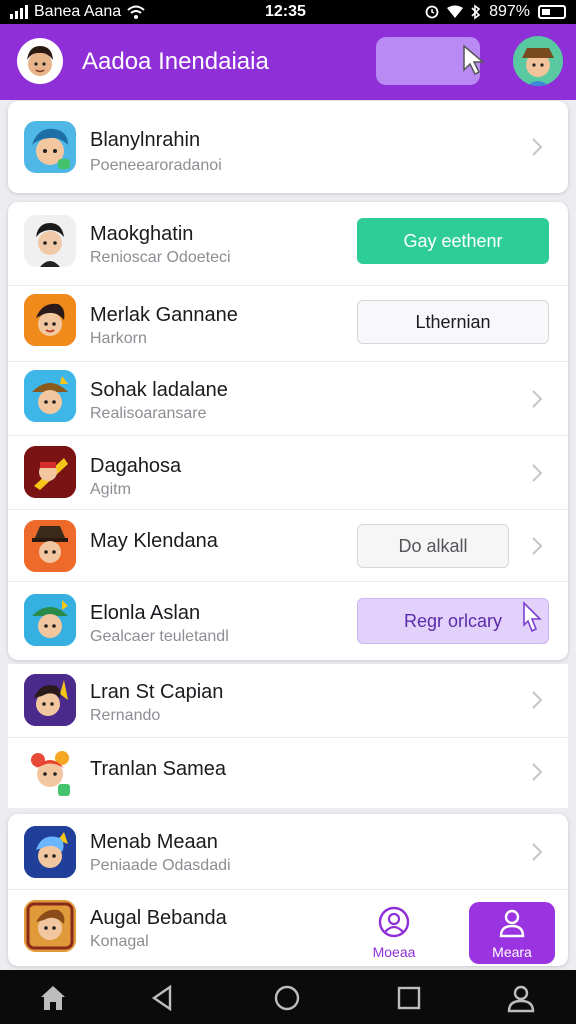 The width and height of the screenshot is (576, 1024). I want to click on profile-avatar, so click(538, 61).